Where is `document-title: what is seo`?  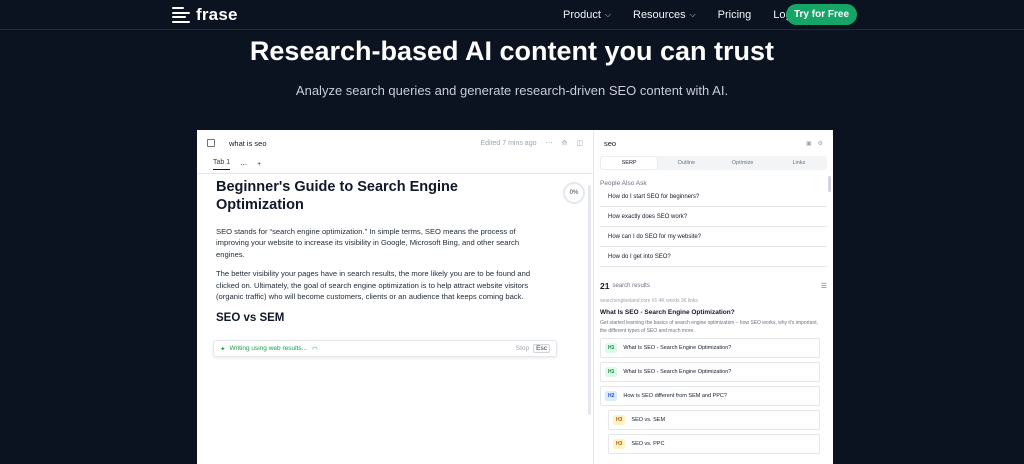
document-title: what is seo is located at coordinates (248, 143).